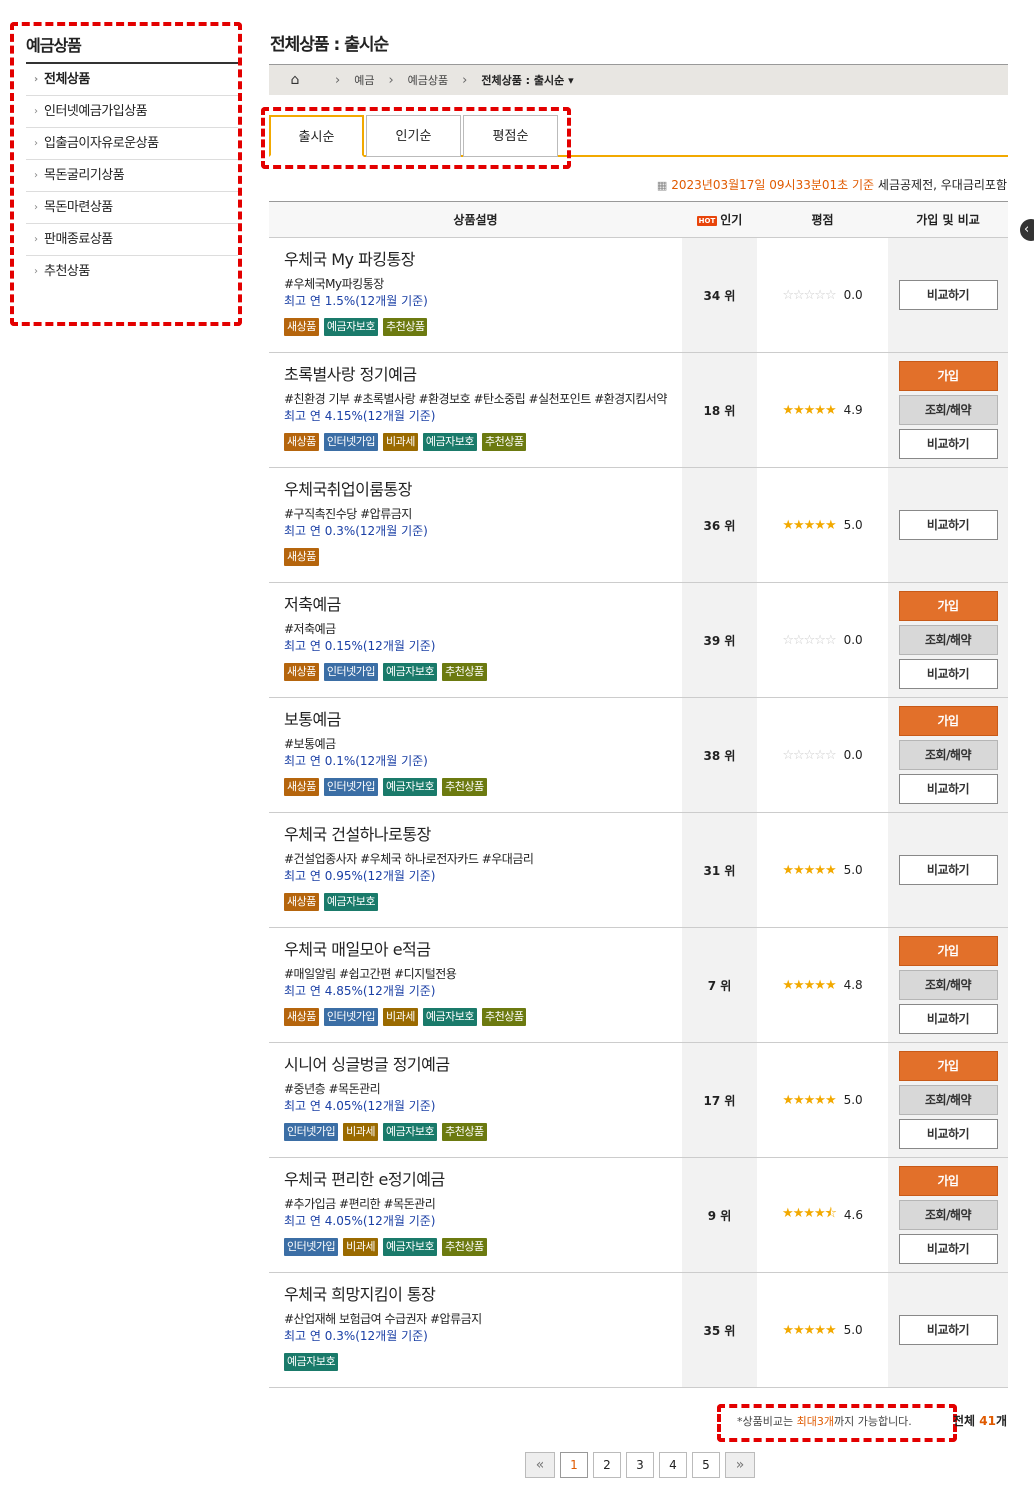 The image size is (1034, 1496). Describe the element at coordinates (719, 755) in the screenshot. I see `popularity-rank: 38 위` at that location.